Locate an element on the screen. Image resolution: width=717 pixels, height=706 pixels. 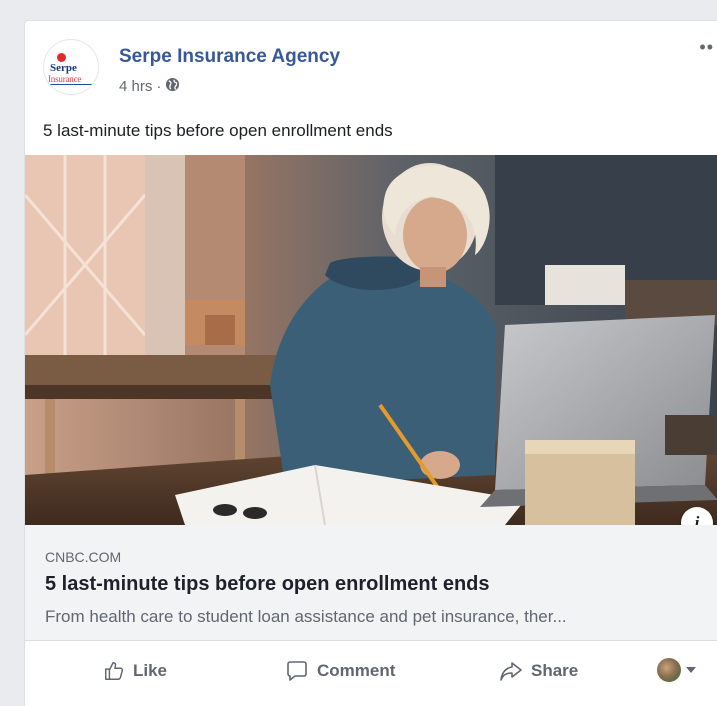
page-avatar: Serpe Insurance is located at coordinates (71, 67).